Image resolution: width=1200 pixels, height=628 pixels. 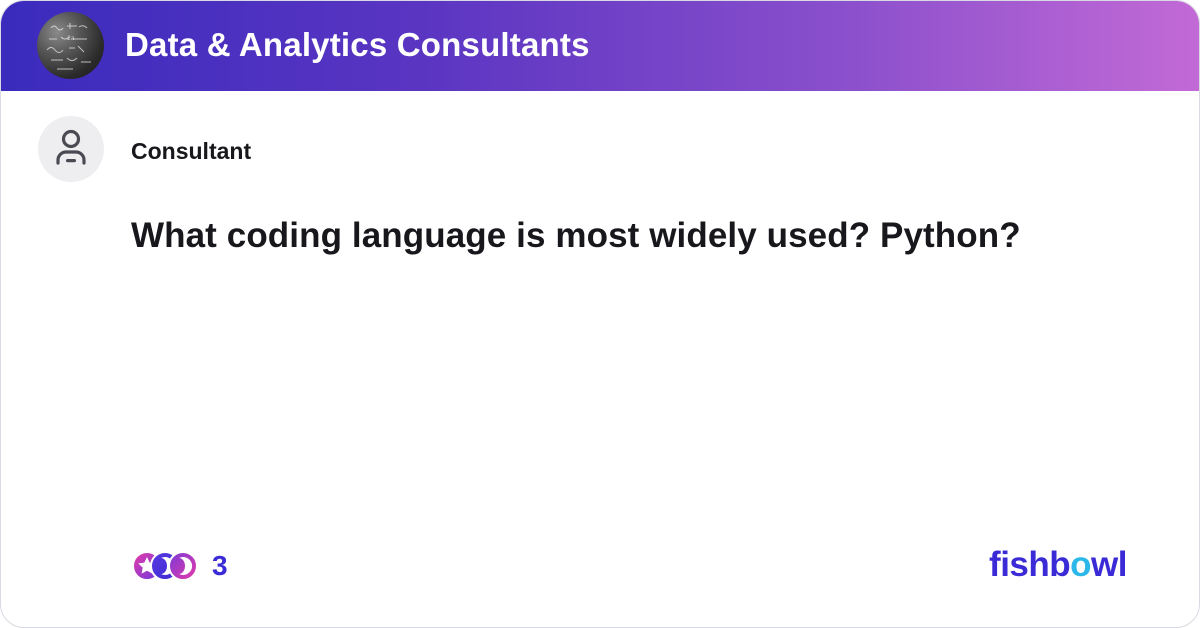 What do you see at coordinates (71, 38) in the screenshot?
I see `svg-text: 2a` at bounding box center [71, 38].